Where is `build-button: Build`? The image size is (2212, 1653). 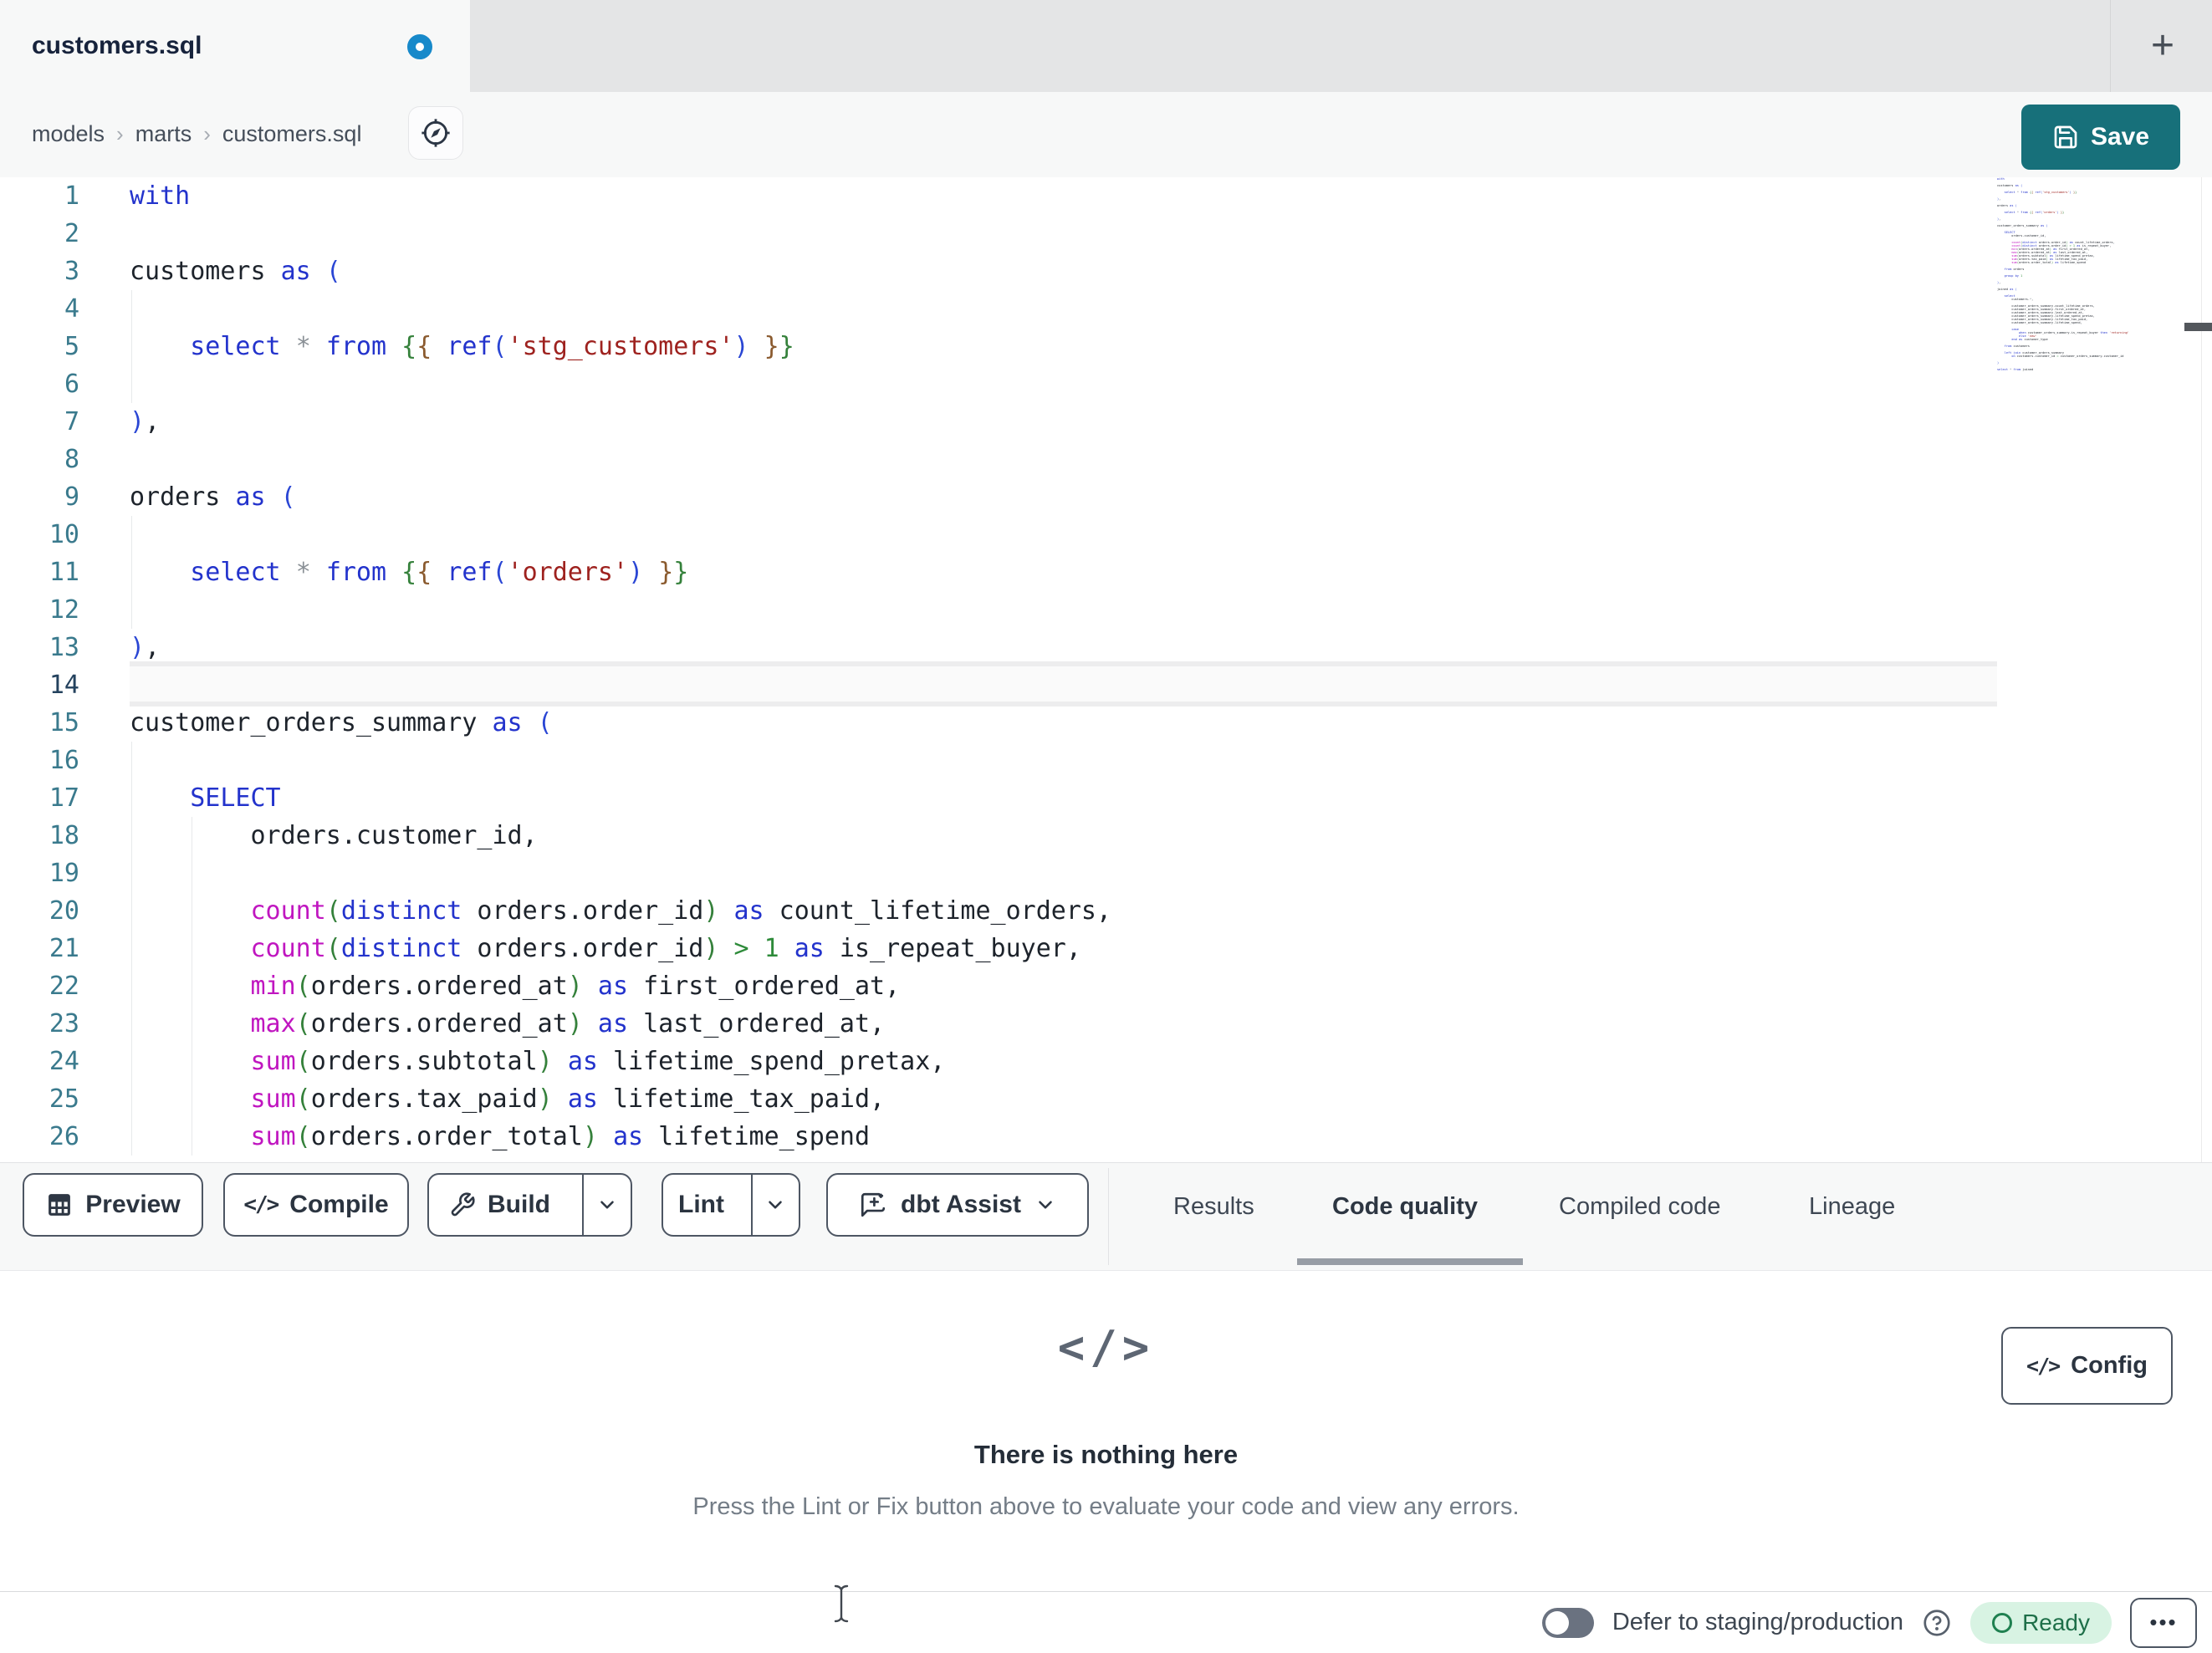
build-button: Build is located at coordinates (500, 1205).